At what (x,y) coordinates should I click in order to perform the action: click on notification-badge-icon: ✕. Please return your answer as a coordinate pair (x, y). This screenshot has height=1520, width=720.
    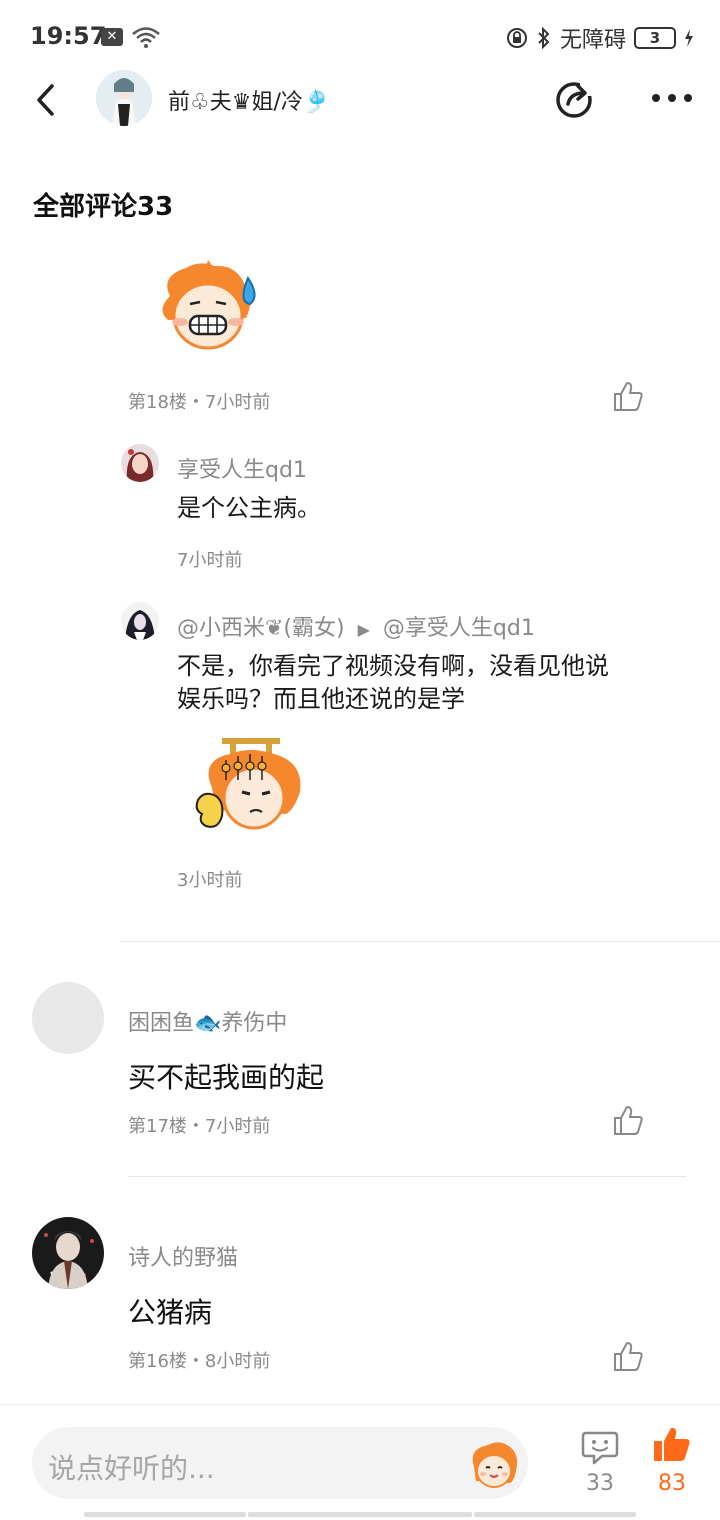
    Looking at the image, I should click on (112, 37).